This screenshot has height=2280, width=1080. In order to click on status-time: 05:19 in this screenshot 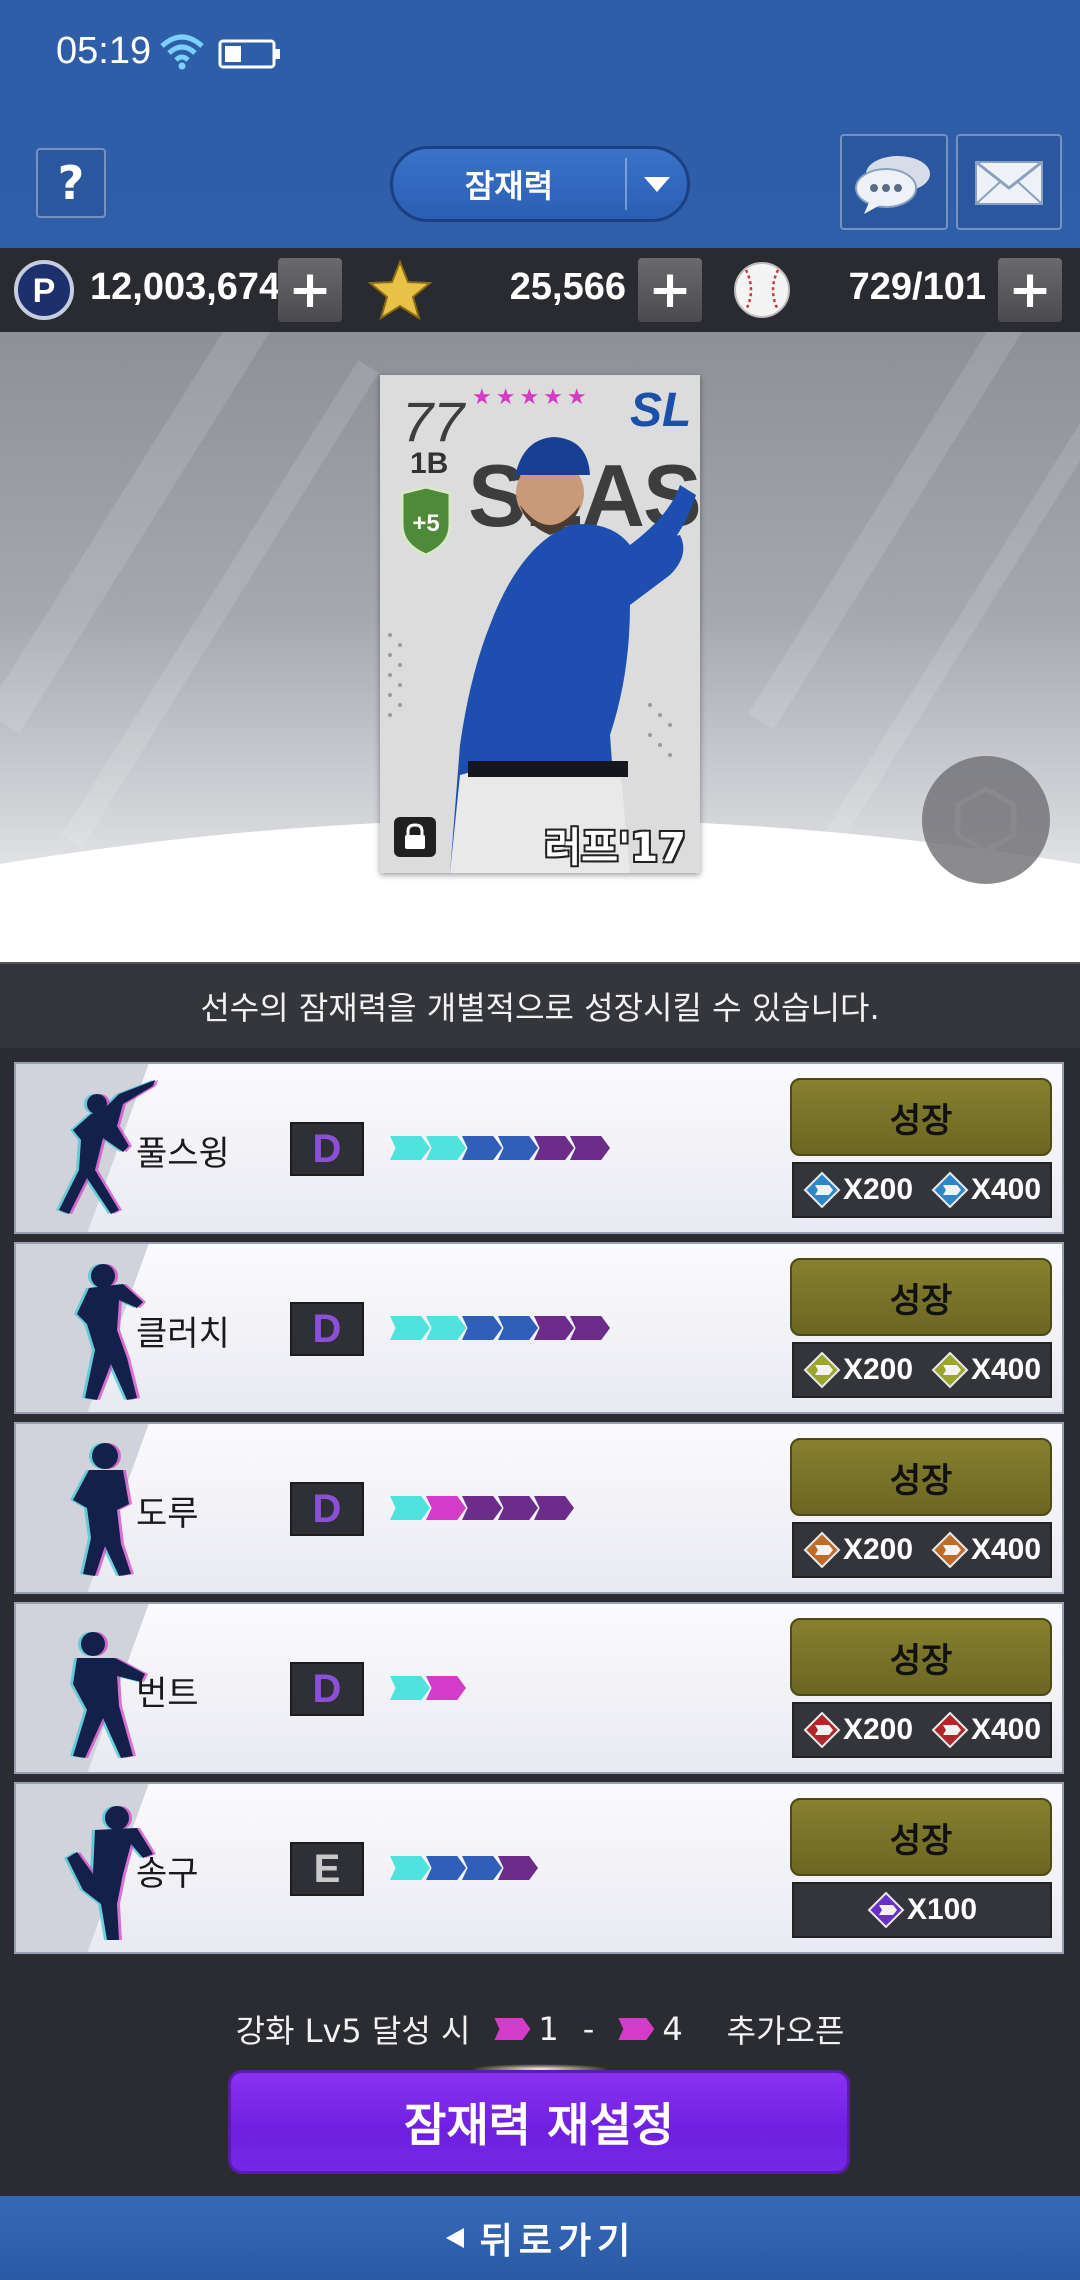, I will do `click(104, 51)`.